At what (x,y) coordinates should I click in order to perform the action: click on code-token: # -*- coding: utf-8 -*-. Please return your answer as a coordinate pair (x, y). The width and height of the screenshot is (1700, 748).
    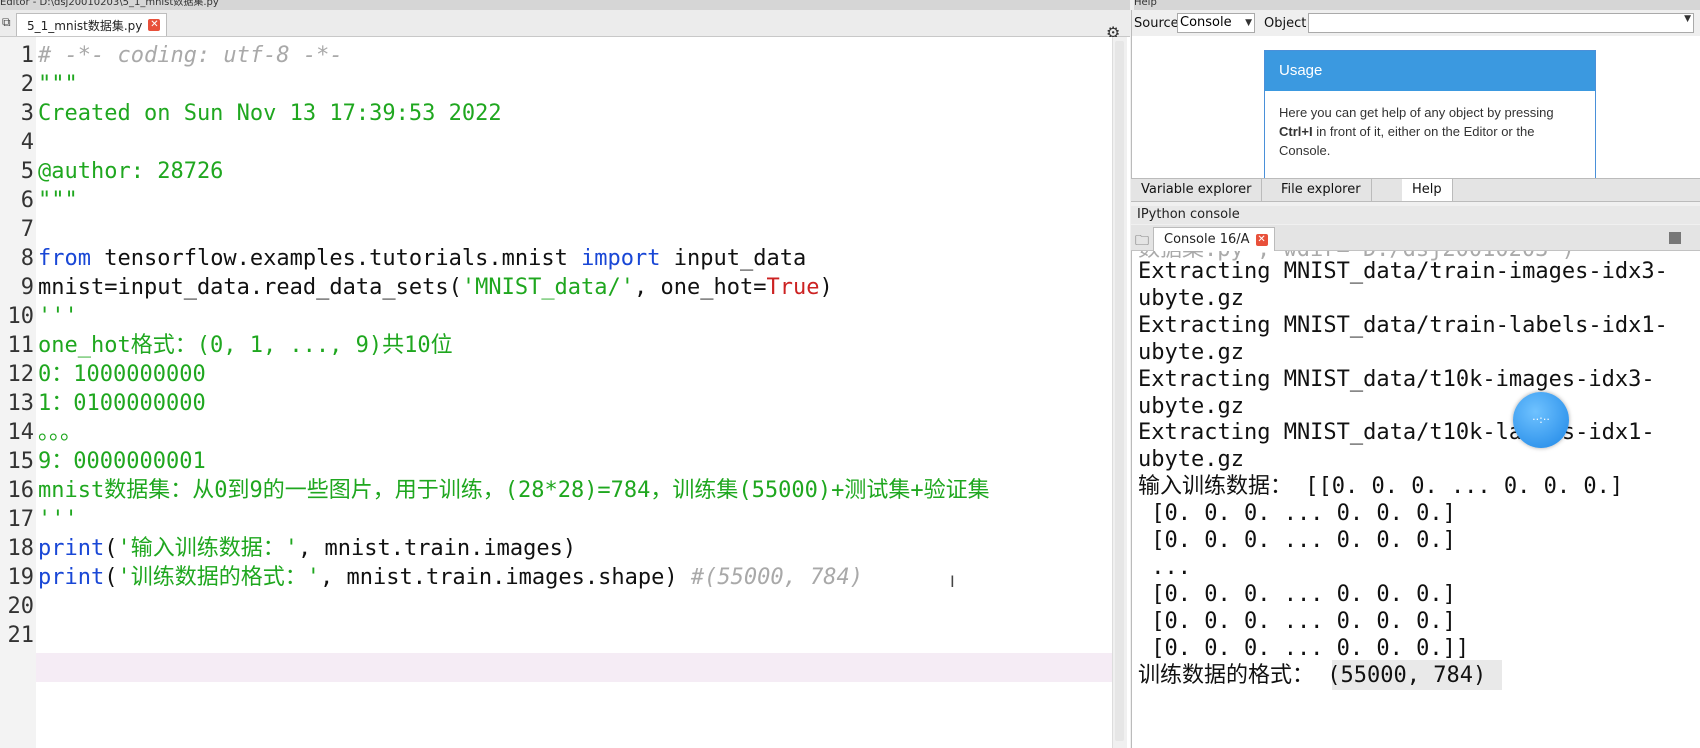
    Looking at the image, I should click on (190, 55).